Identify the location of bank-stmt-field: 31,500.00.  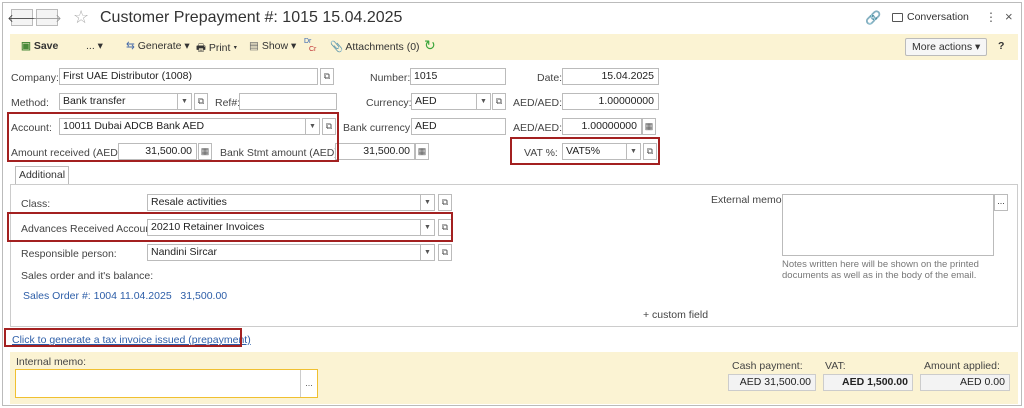
(375, 151).